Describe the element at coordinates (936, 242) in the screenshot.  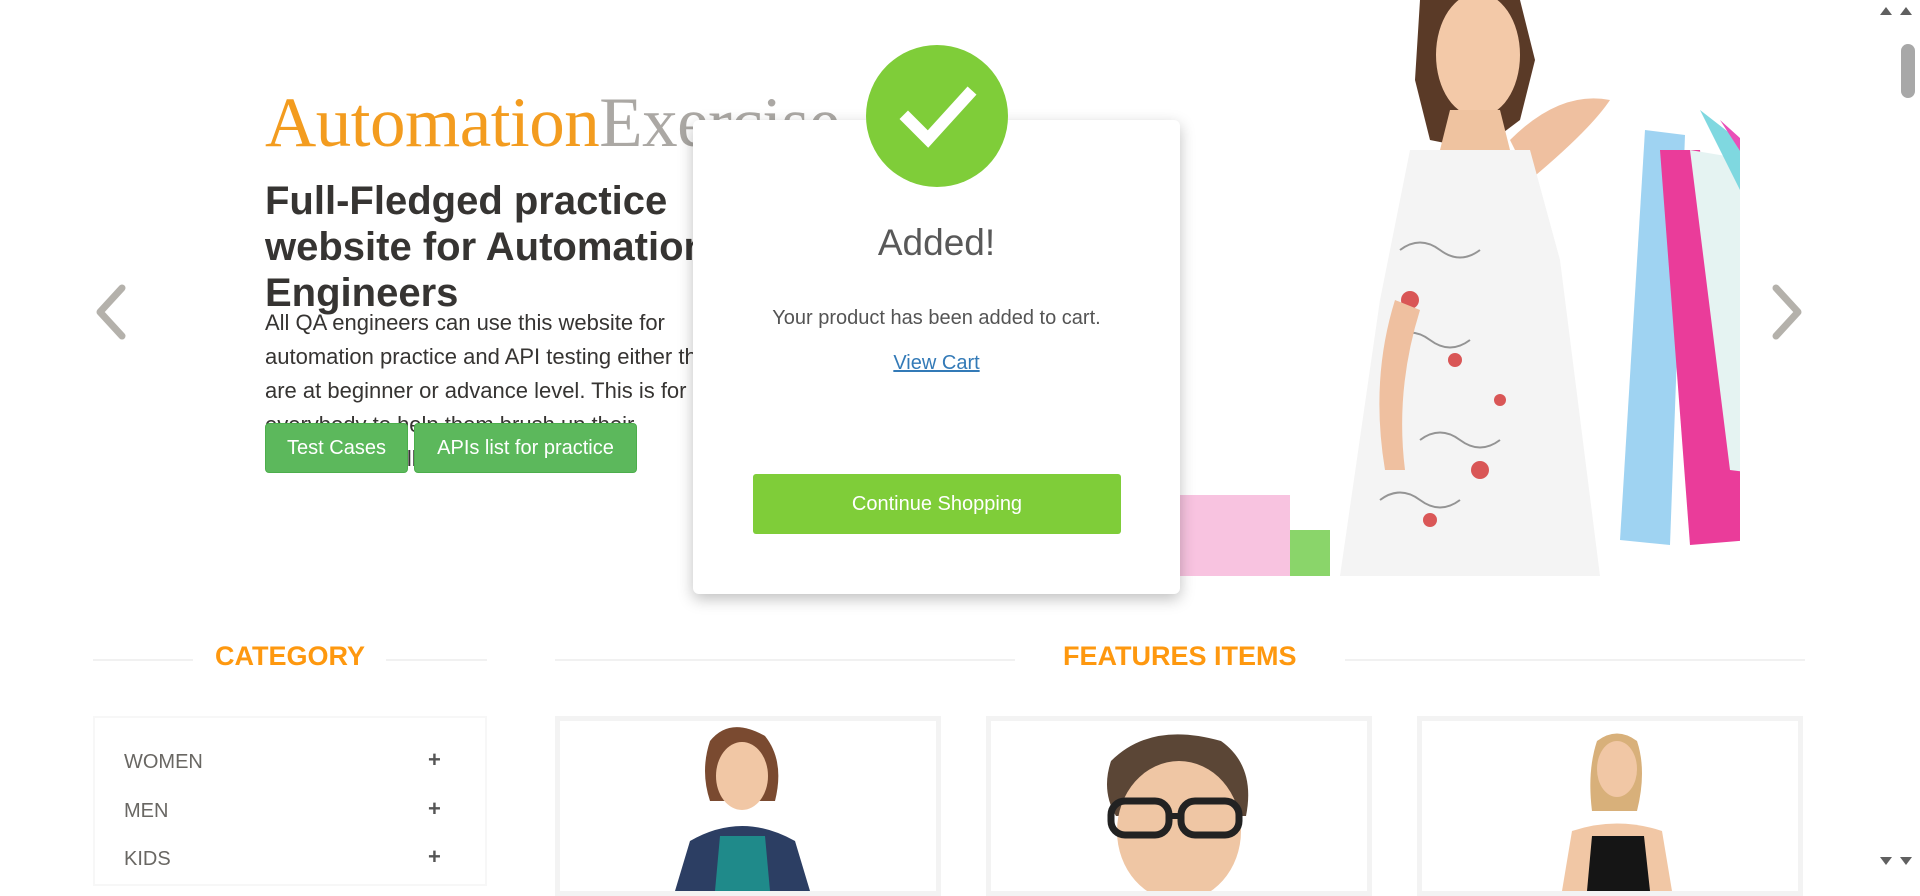
I see `modal-title: Added!` at that location.